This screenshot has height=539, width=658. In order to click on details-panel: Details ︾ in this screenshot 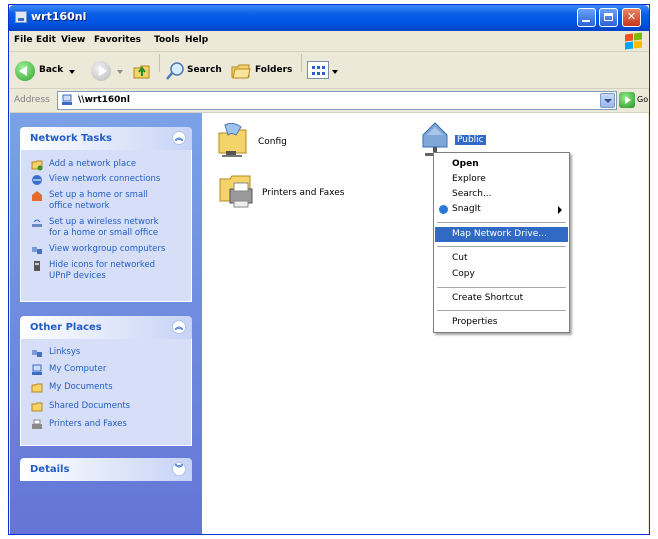, I will do `click(106, 469)`.